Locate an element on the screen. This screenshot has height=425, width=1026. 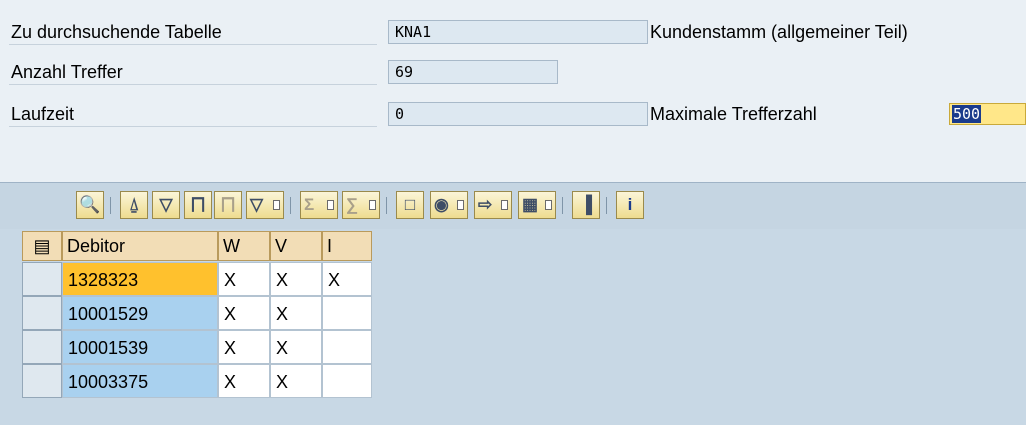
runtime-row: Laufzeit 0 Maximale Trefferzahl 500 is located at coordinates (513, 115).